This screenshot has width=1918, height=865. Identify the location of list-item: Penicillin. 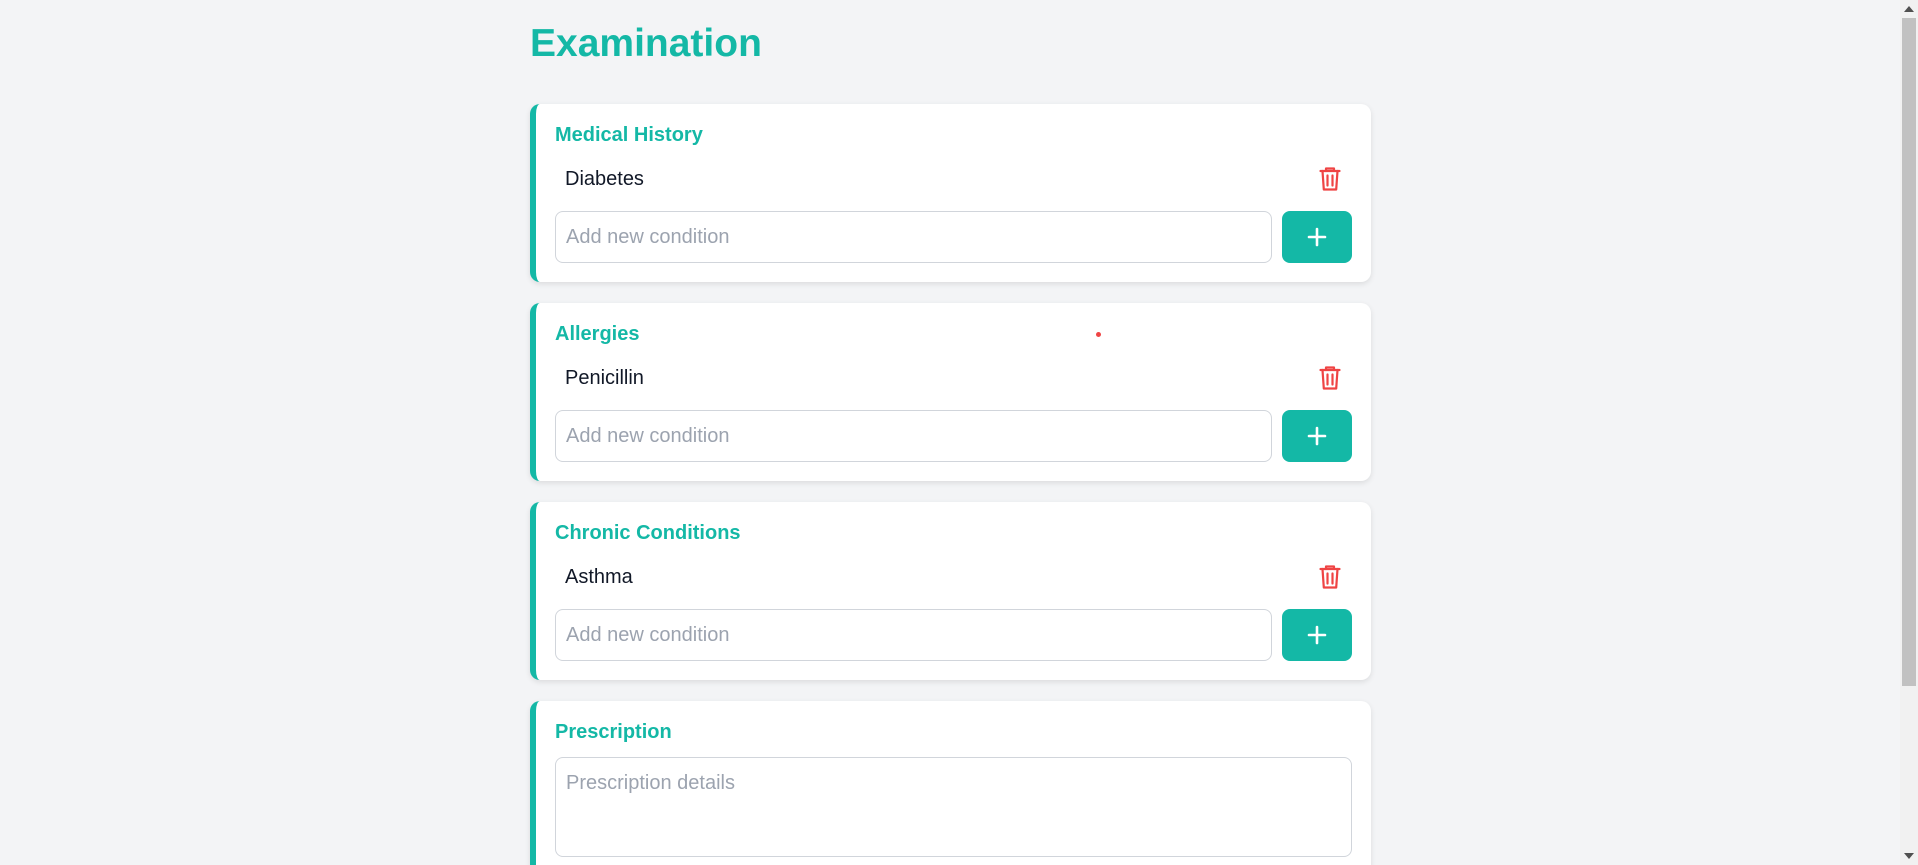
(953, 378).